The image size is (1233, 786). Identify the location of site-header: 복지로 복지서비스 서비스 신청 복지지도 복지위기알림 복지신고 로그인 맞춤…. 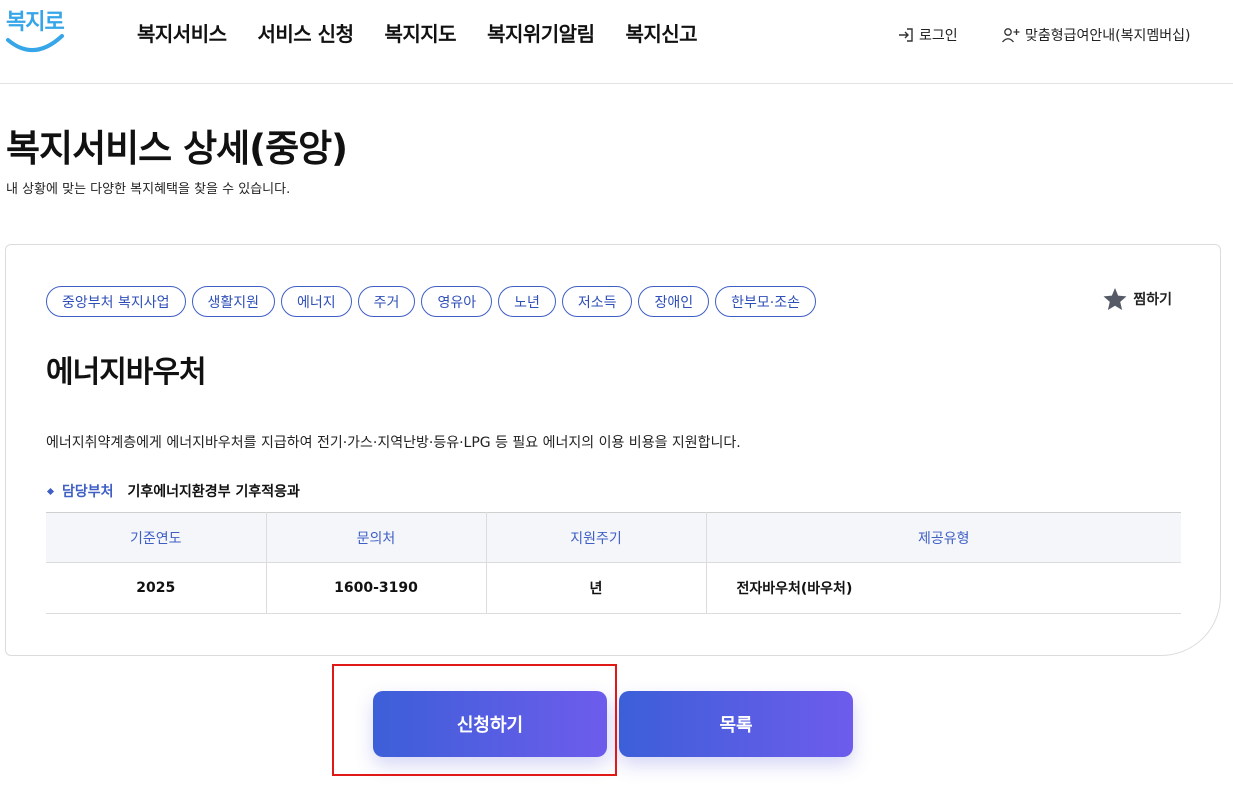
(616, 42).